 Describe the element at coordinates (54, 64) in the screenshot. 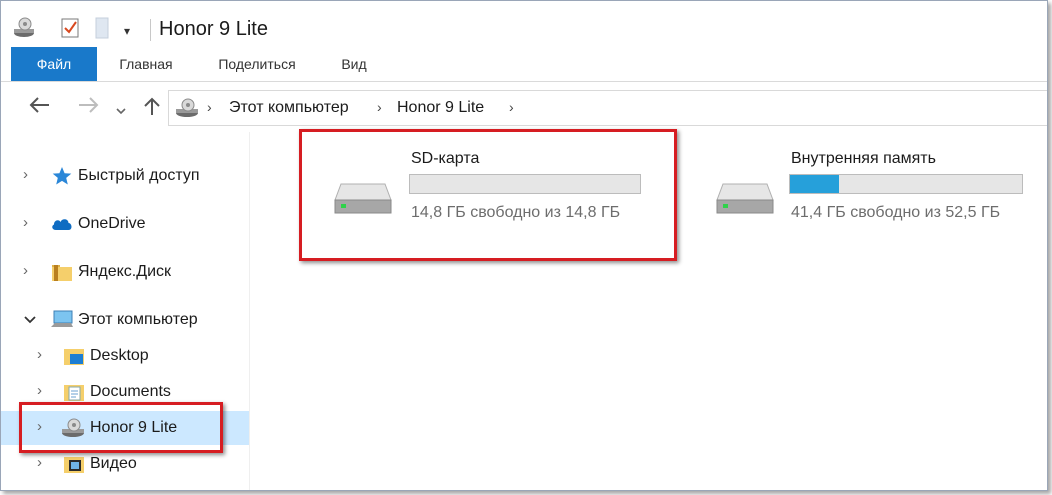

I see `tab-file: Файл` at that location.